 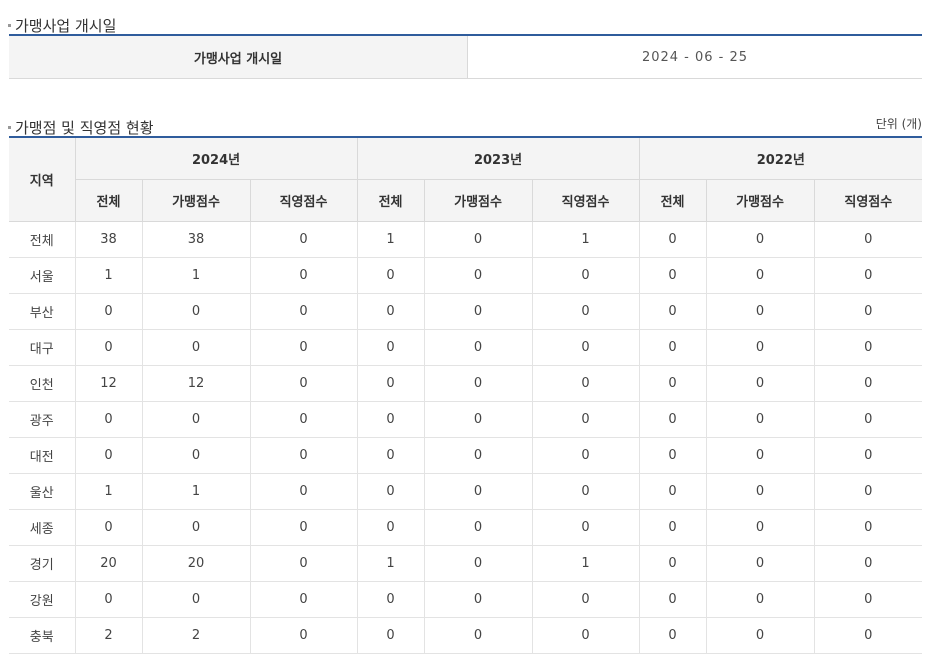 What do you see at coordinates (42, 491) in the screenshot?
I see `region-cell: 울산` at bounding box center [42, 491].